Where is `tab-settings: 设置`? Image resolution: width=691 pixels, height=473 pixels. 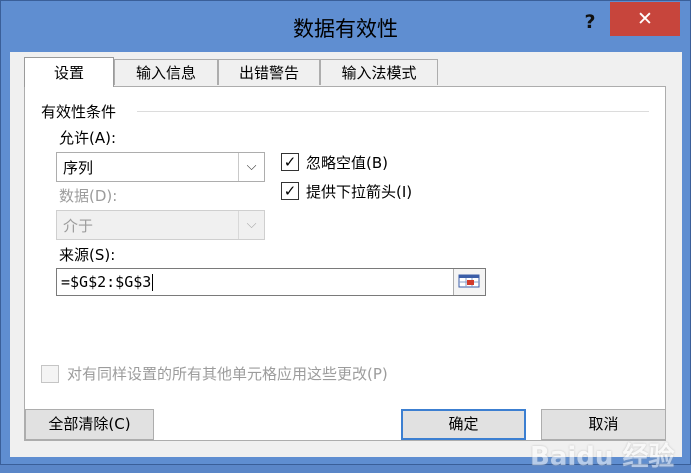 tab-settings: 设置 is located at coordinates (69, 72).